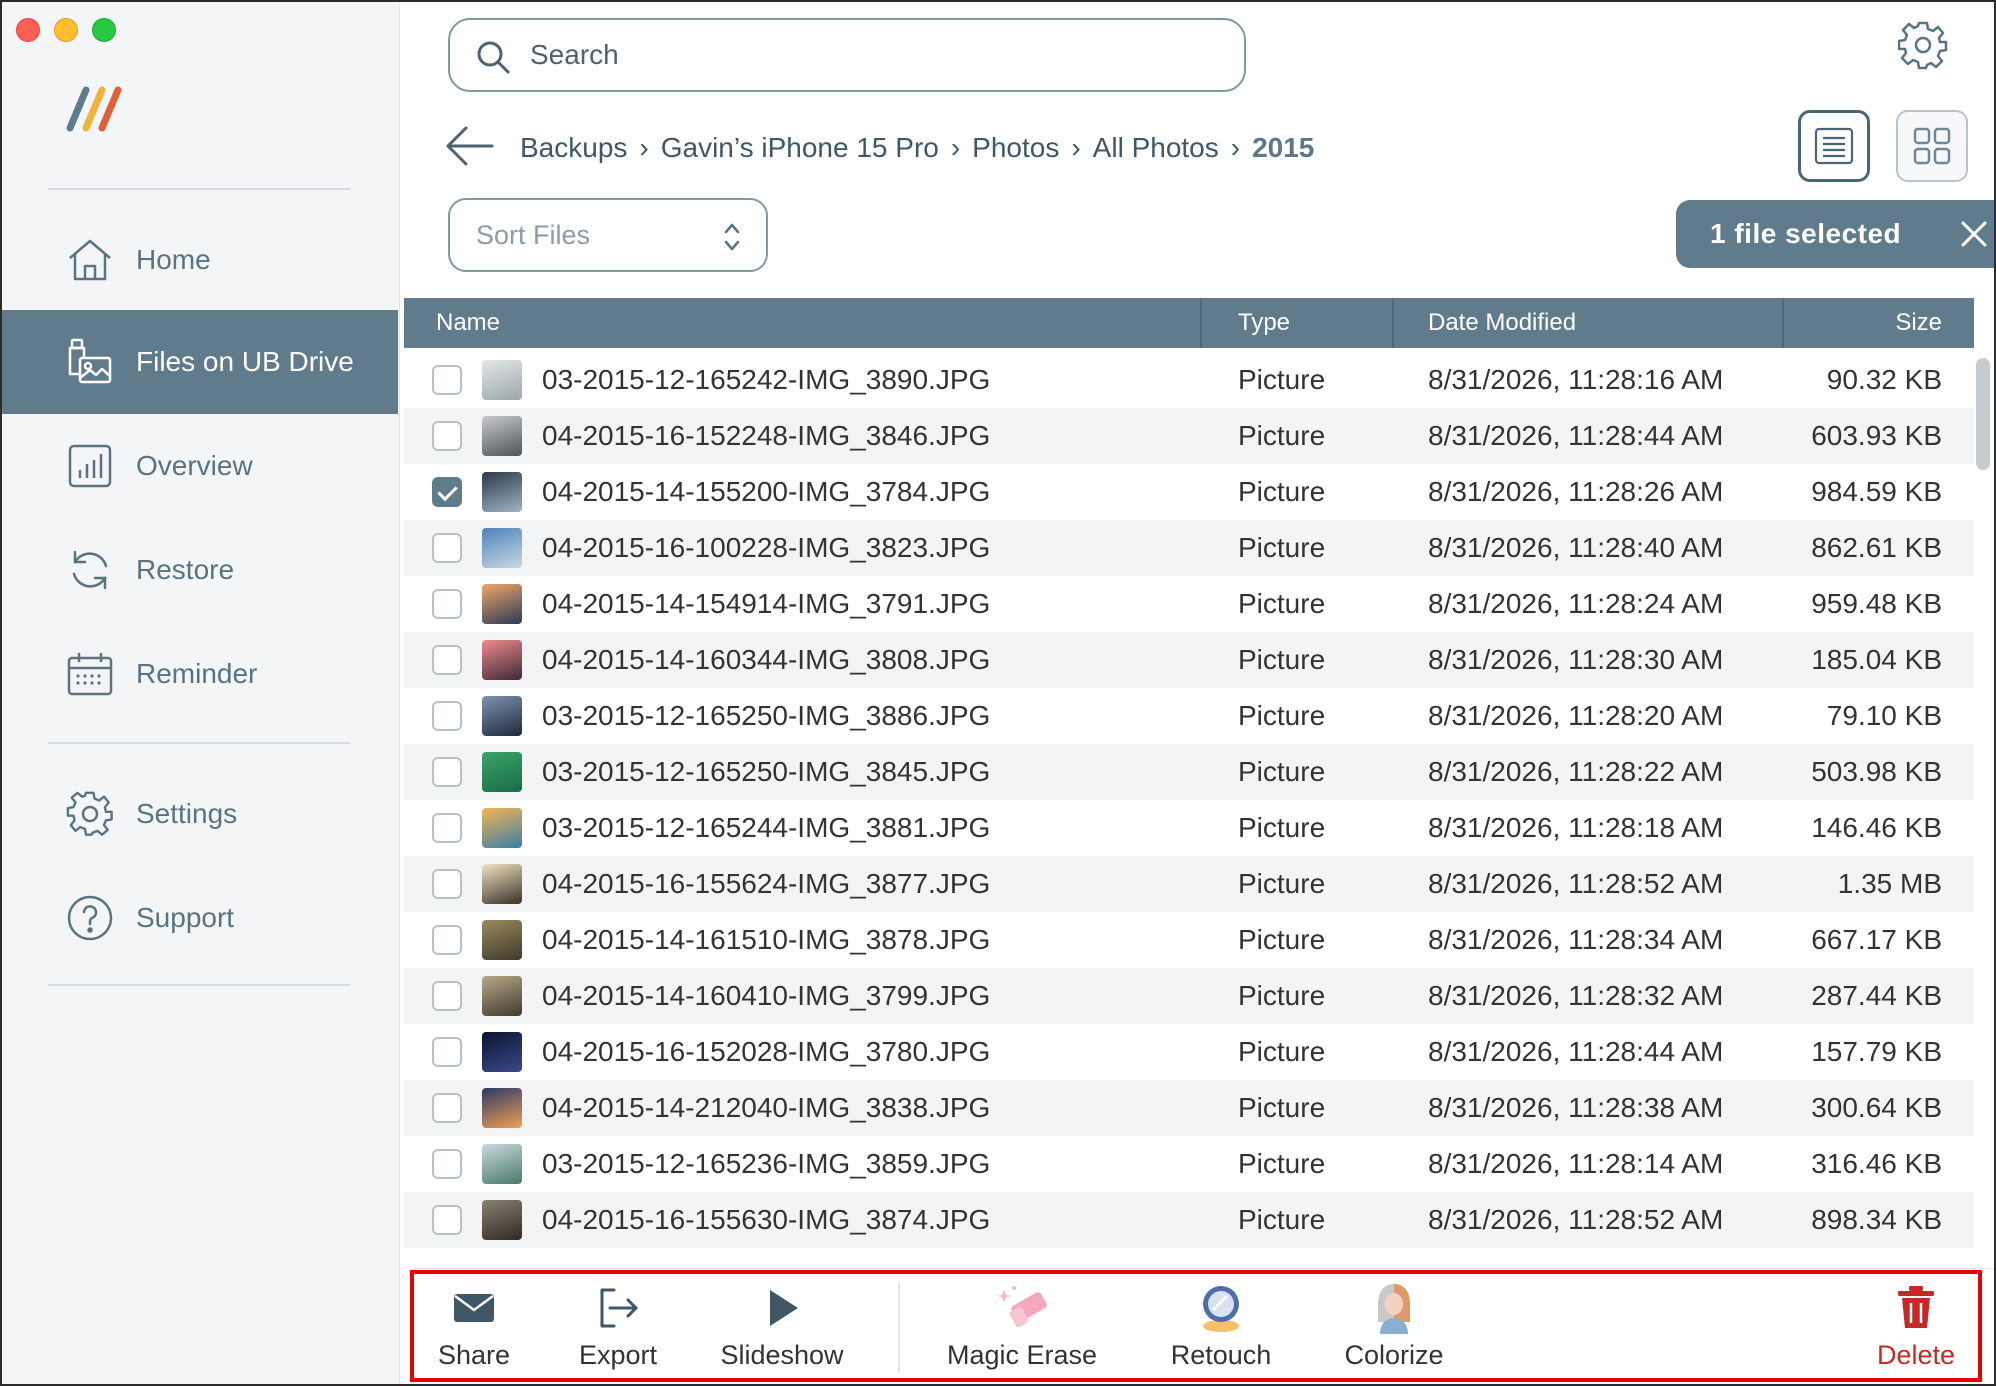  Describe the element at coordinates (28, 30) in the screenshot. I see `close-window-button` at that location.